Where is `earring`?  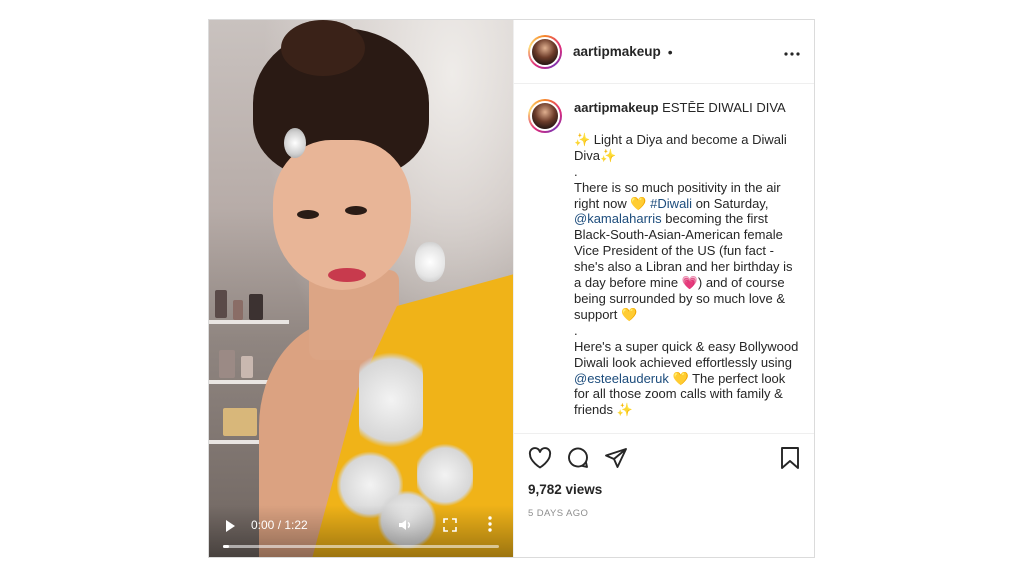 earring is located at coordinates (430, 262).